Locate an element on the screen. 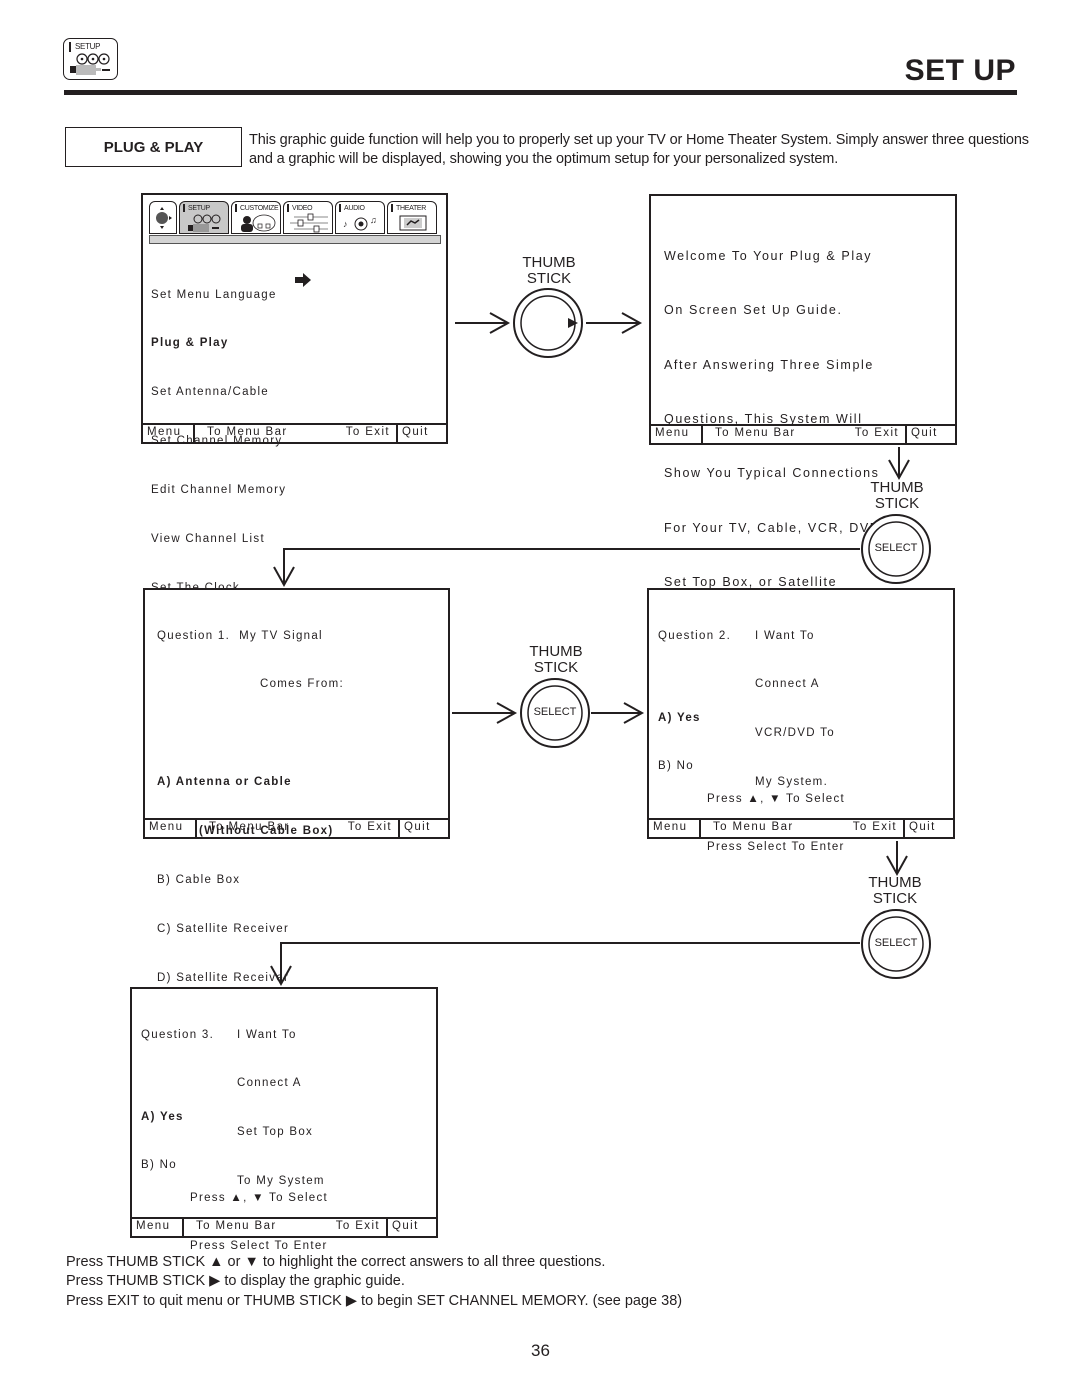  thumb-stick-icon is located at coordinates (548, 323).